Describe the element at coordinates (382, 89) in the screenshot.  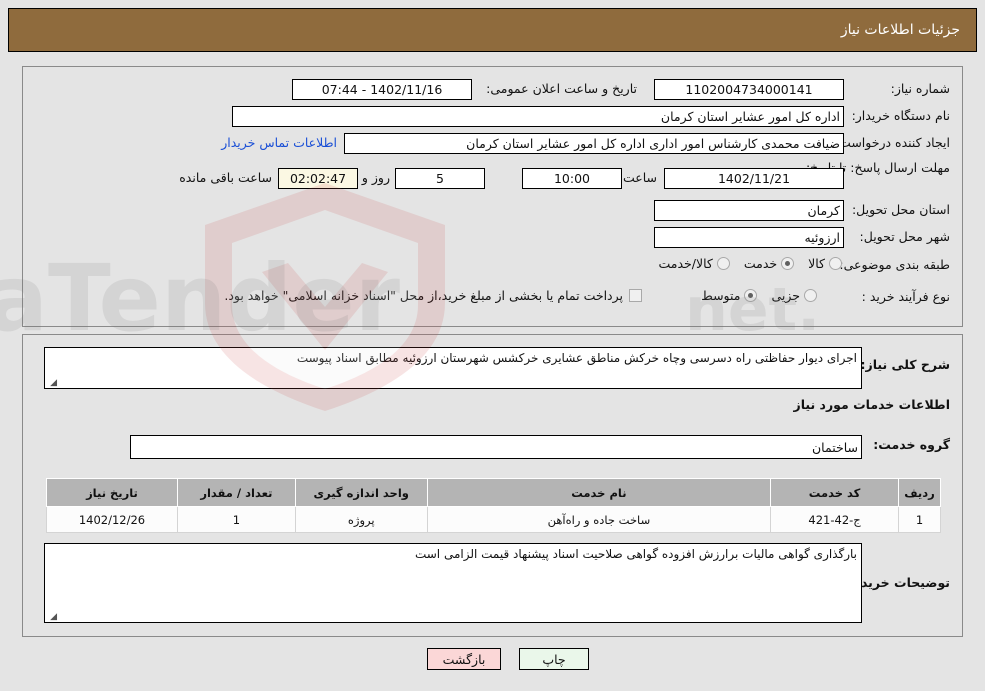
I see `public-announce-value: 1402/11/16 - 07:44` at that location.